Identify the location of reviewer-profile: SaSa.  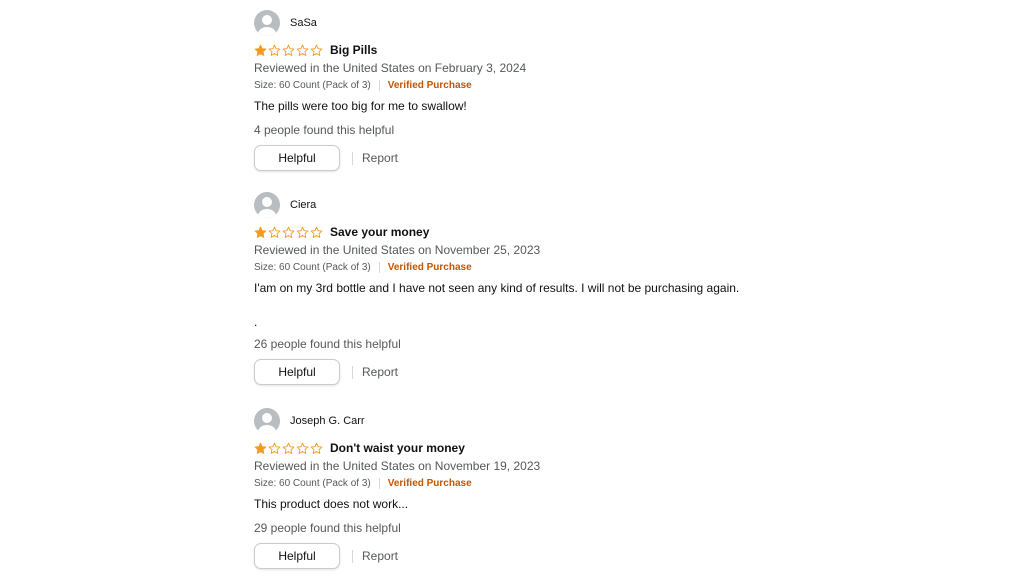
(604, 23).